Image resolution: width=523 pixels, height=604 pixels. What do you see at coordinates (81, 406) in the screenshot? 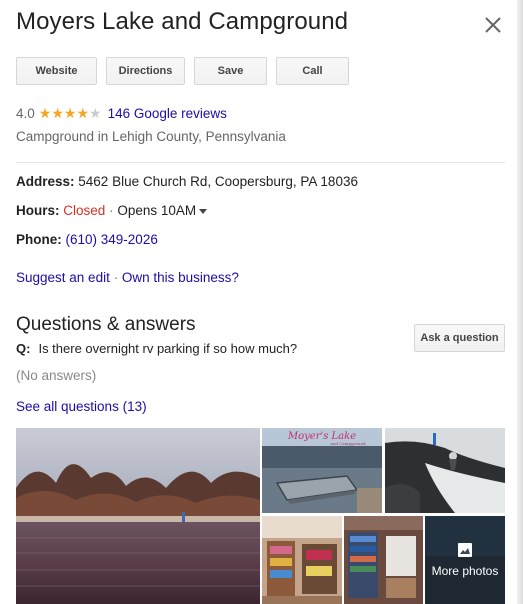
I see `see-all-questions-link: See all questions (13)` at bounding box center [81, 406].